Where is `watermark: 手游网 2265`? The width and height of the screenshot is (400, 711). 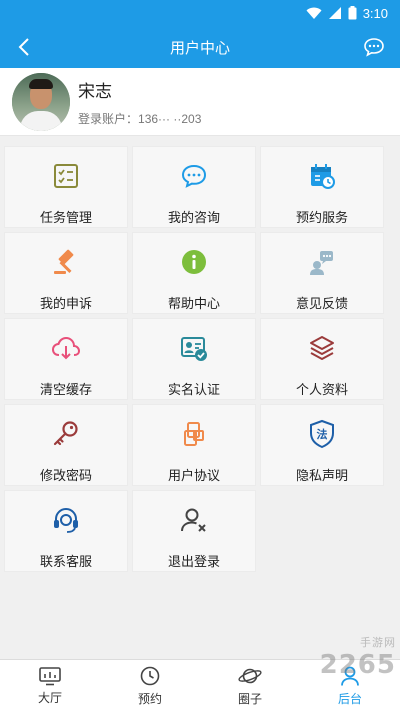
watermark: 手游网 2265 is located at coordinates (358, 658).